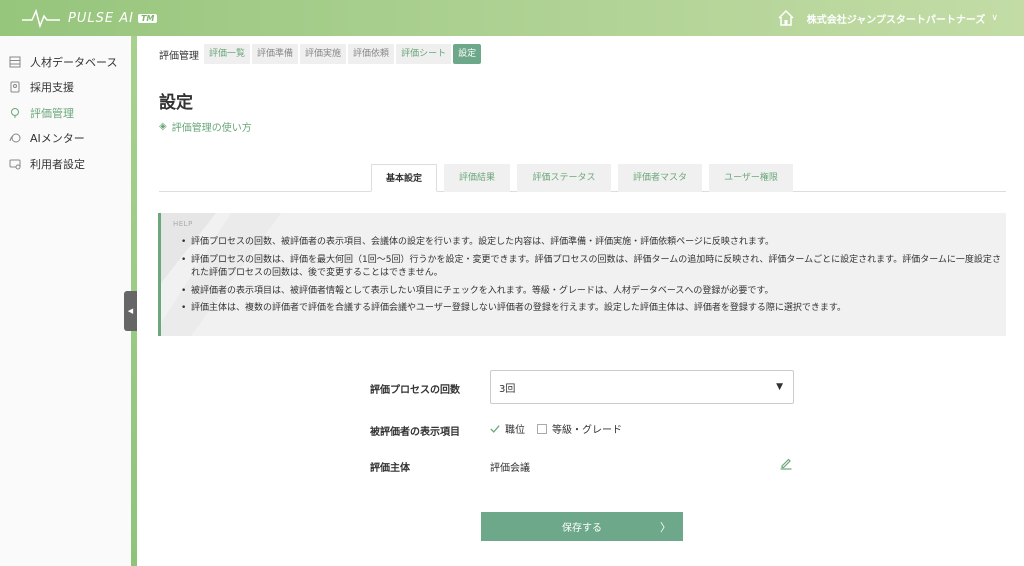 The width and height of the screenshot is (1024, 566). Describe the element at coordinates (52, 88) in the screenshot. I see `sidebar-item-label: 採用支援` at that location.